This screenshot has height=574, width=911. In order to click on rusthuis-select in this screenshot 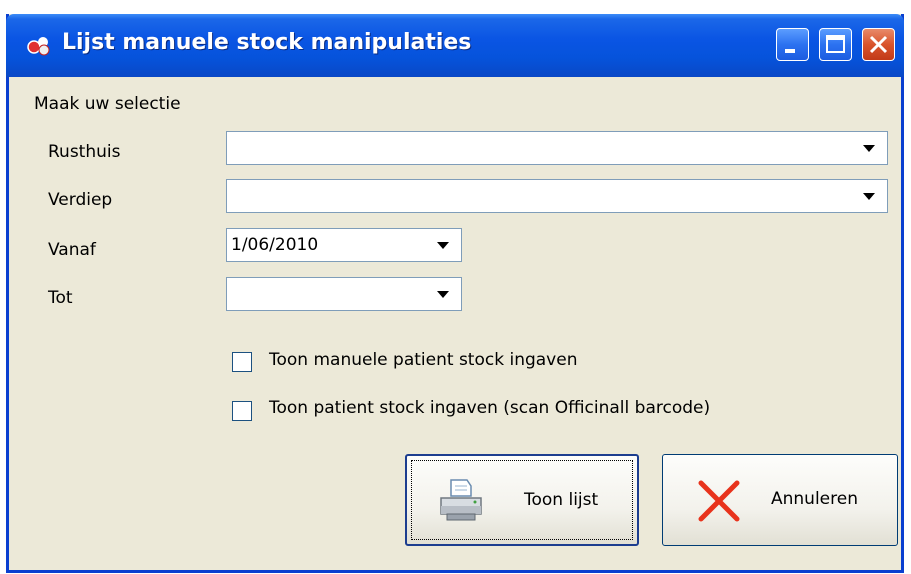, I will do `click(557, 148)`.